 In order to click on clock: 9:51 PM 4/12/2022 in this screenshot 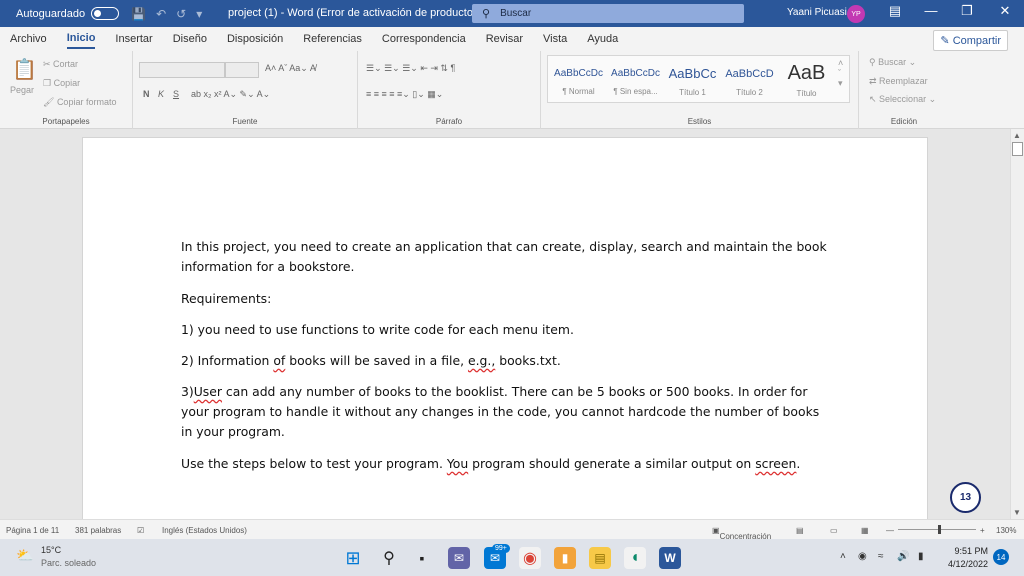, I will do `click(965, 558)`.